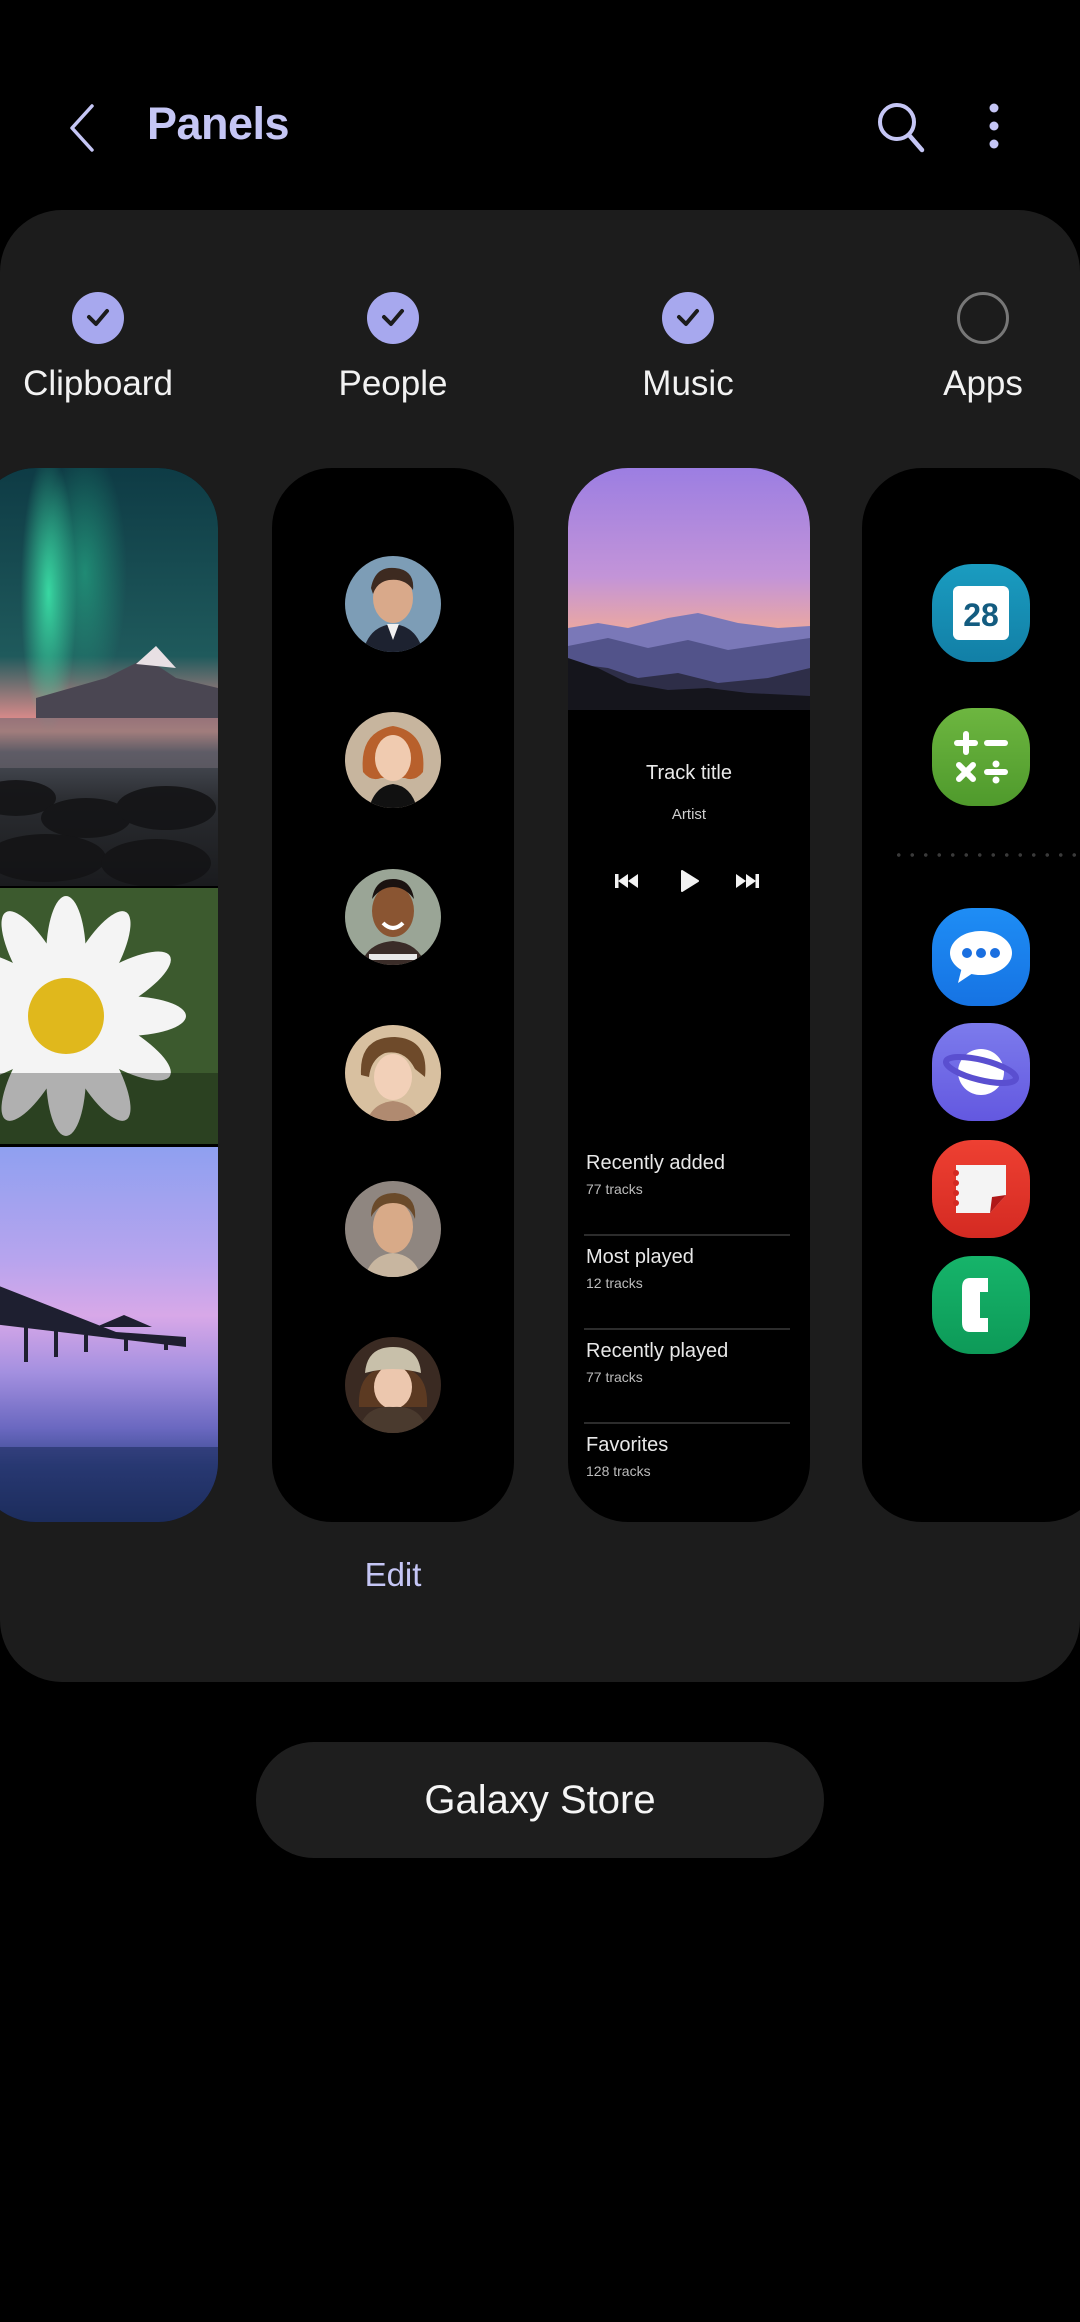 Image resolution: width=1080 pixels, height=2322 pixels. What do you see at coordinates (688, 348) in the screenshot?
I see `panel-toggle-music: Music` at bounding box center [688, 348].